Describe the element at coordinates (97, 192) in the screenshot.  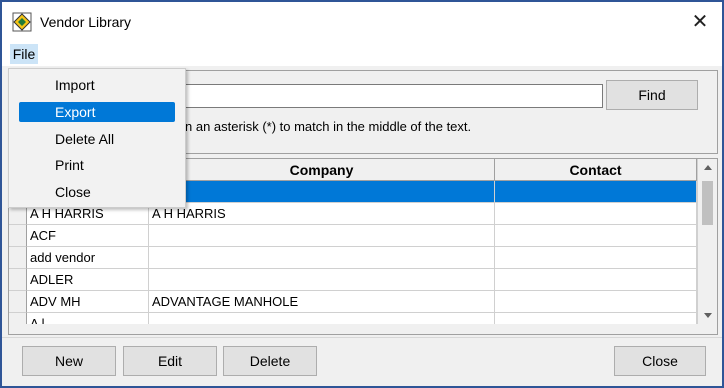
I see `menu-item-close: Close` at that location.